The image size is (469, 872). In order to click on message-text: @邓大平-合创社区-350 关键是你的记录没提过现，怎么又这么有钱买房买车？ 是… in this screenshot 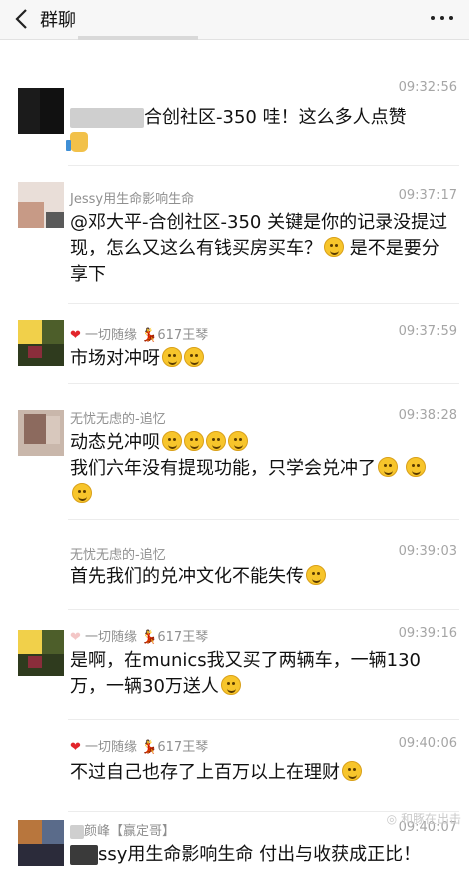, I will do `click(259, 248)`.